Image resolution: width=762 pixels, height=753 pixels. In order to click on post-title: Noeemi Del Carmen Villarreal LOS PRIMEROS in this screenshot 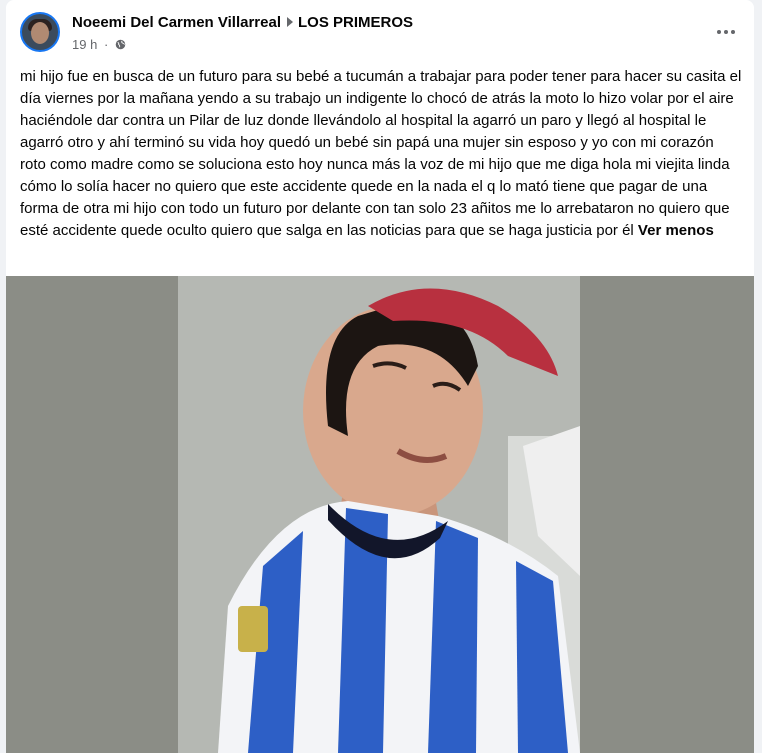, I will do `click(242, 22)`.